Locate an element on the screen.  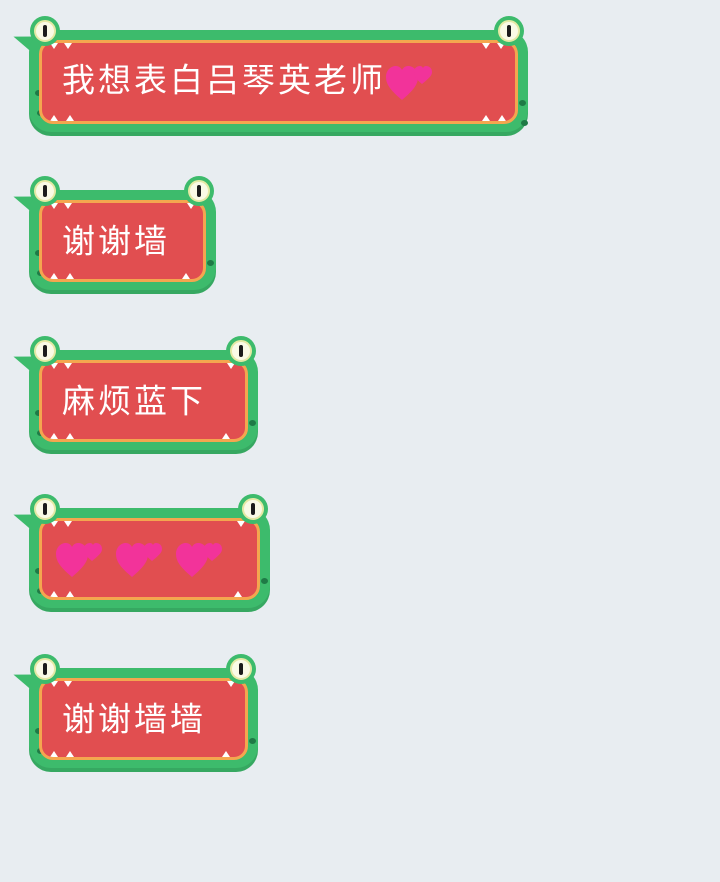
frog-bubble: 我想表白吕琴英老师 is located at coordinates (278, 83).